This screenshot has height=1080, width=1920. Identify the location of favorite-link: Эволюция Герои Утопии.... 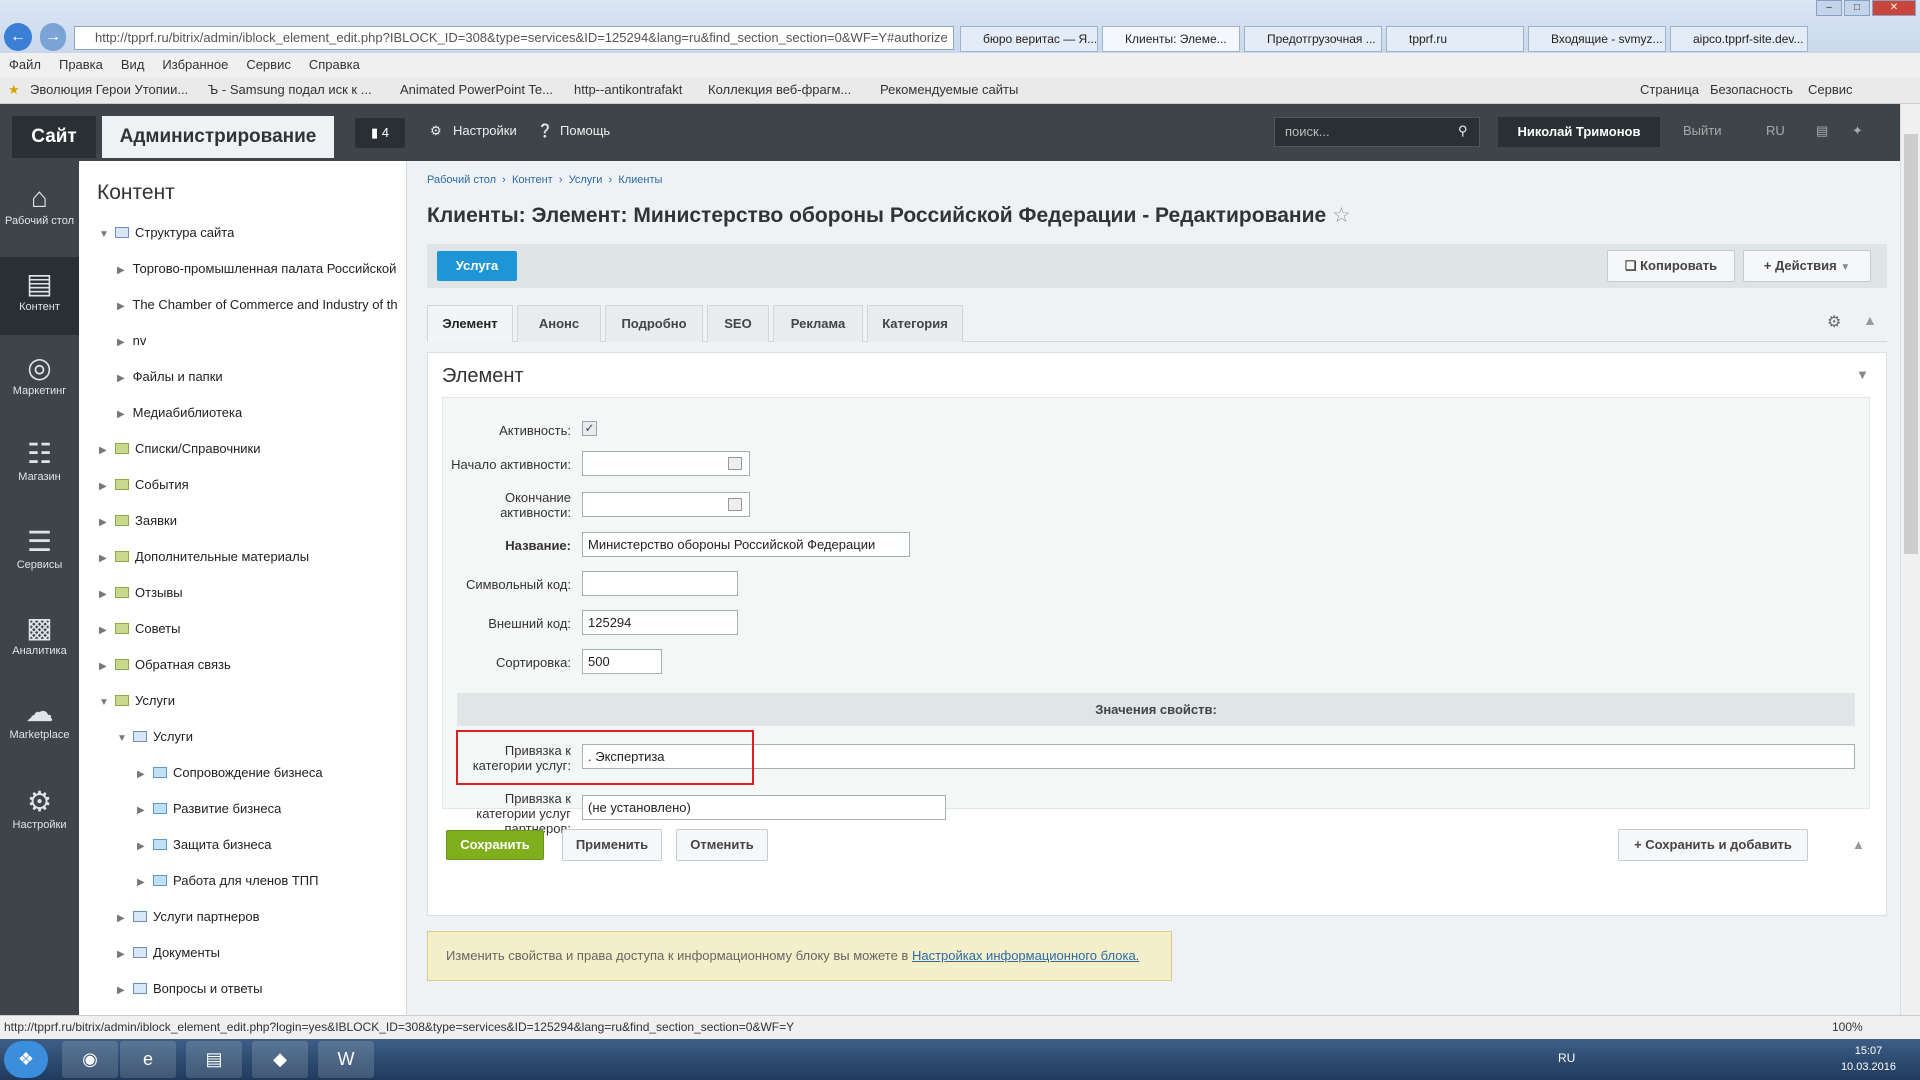
(109, 89).